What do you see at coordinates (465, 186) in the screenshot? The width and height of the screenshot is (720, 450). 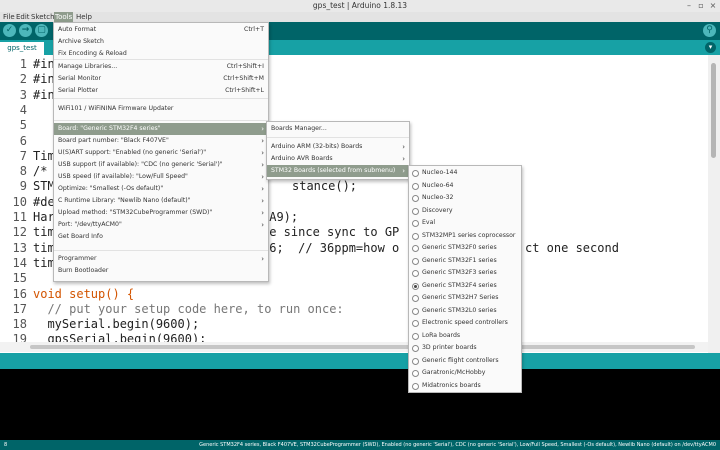 I see `stm32-board-item: Nucleo-64` at bounding box center [465, 186].